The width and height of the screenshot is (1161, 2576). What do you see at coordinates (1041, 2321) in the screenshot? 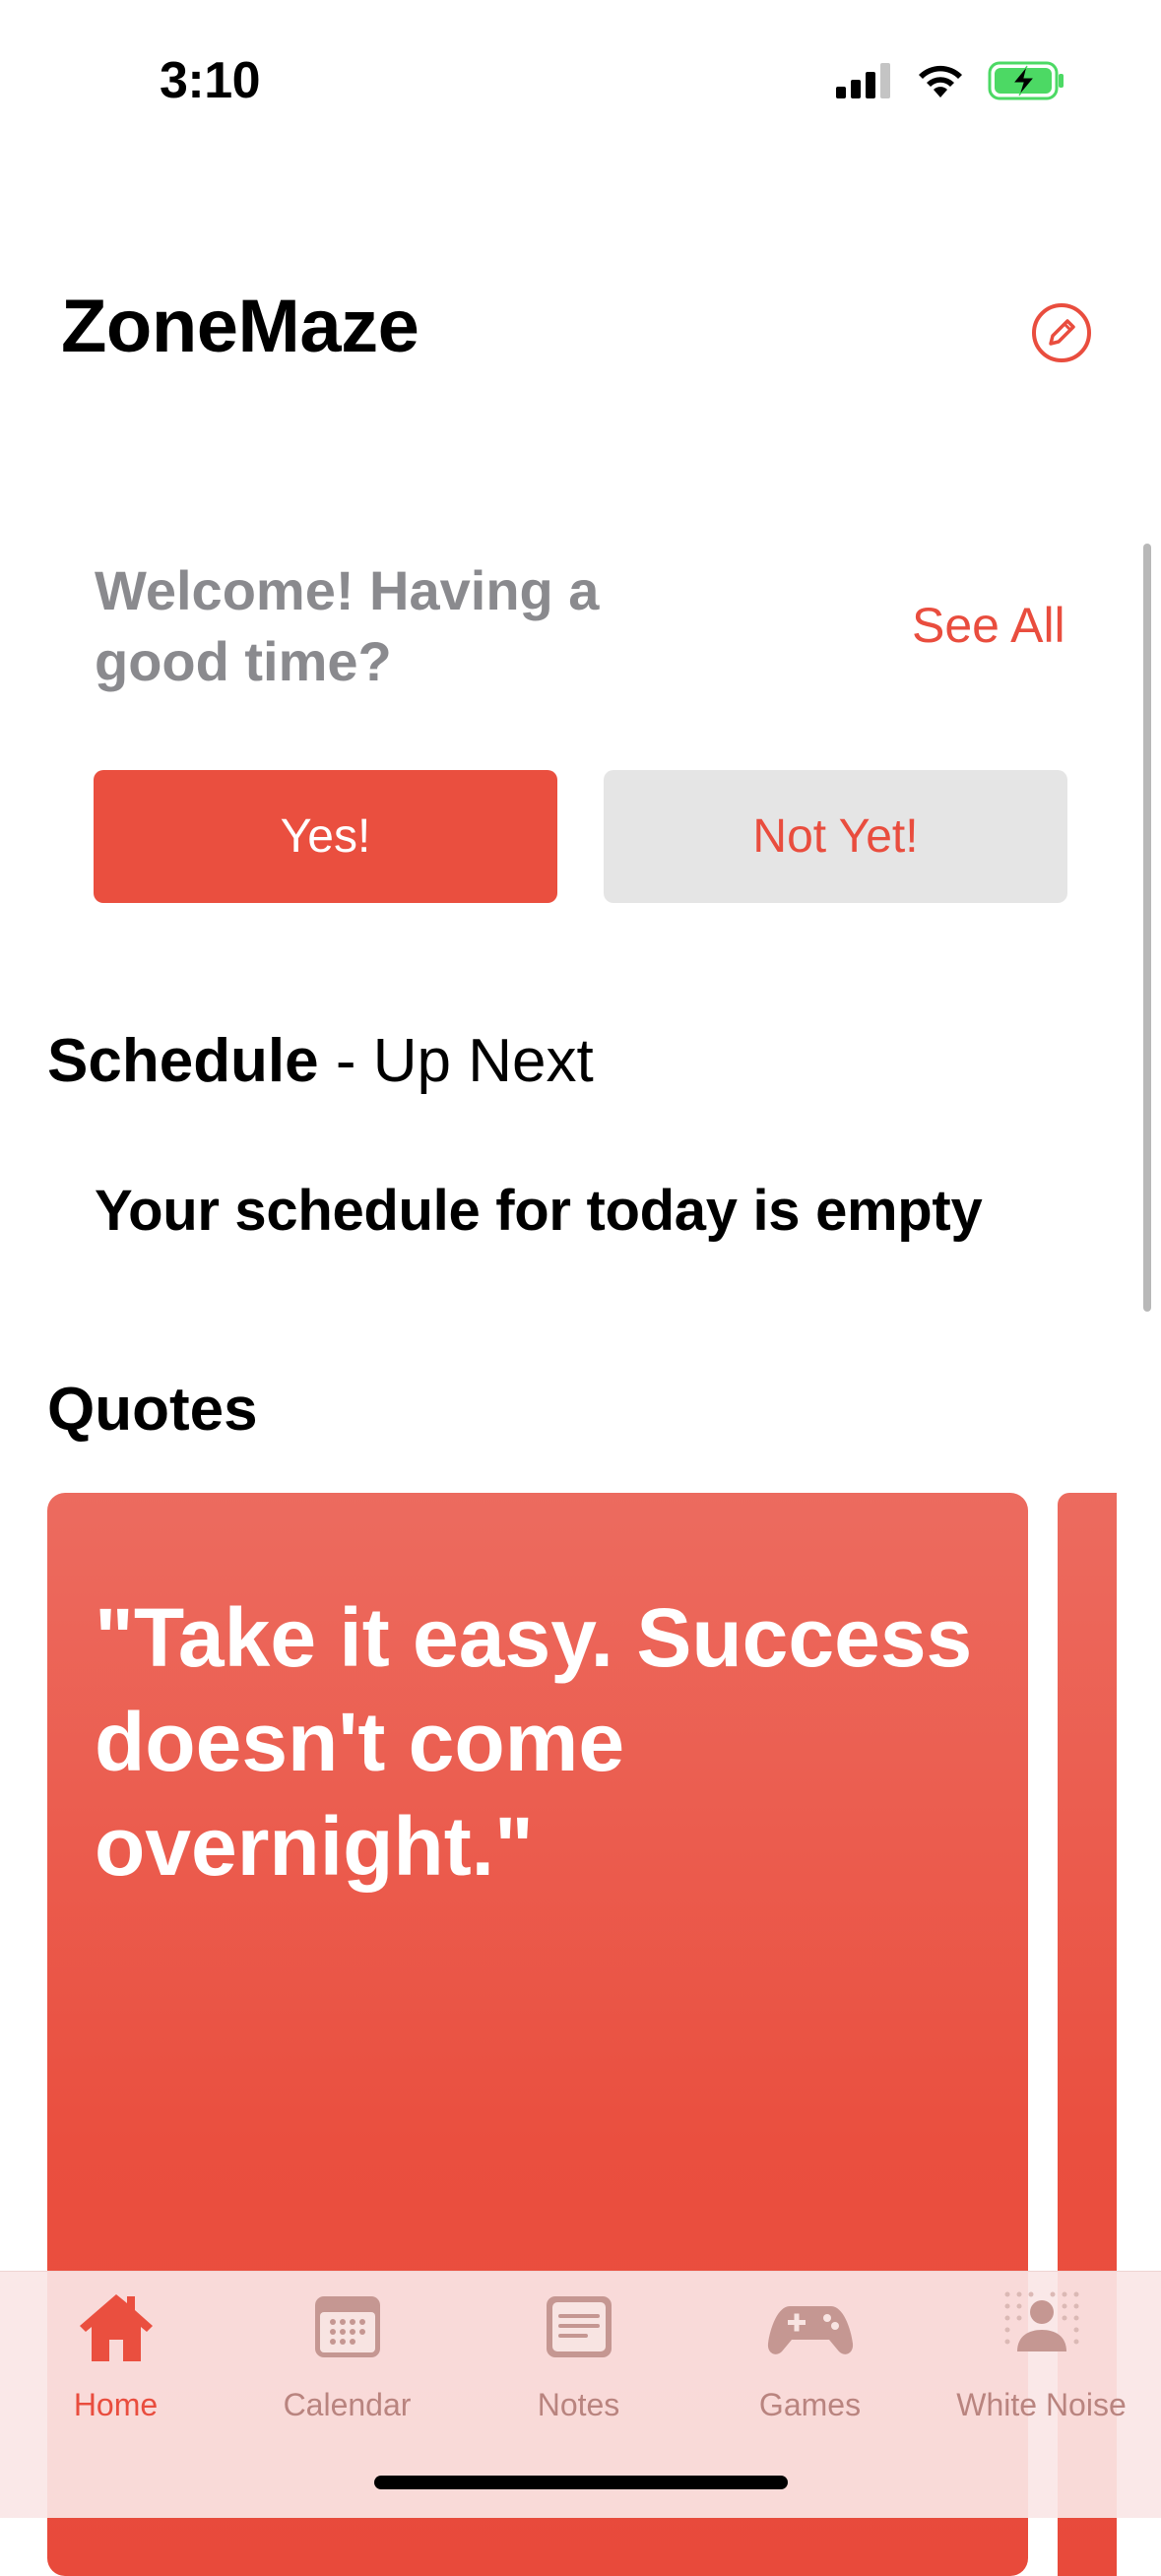
I see `white-noise-icon` at bounding box center [1041, 2321].